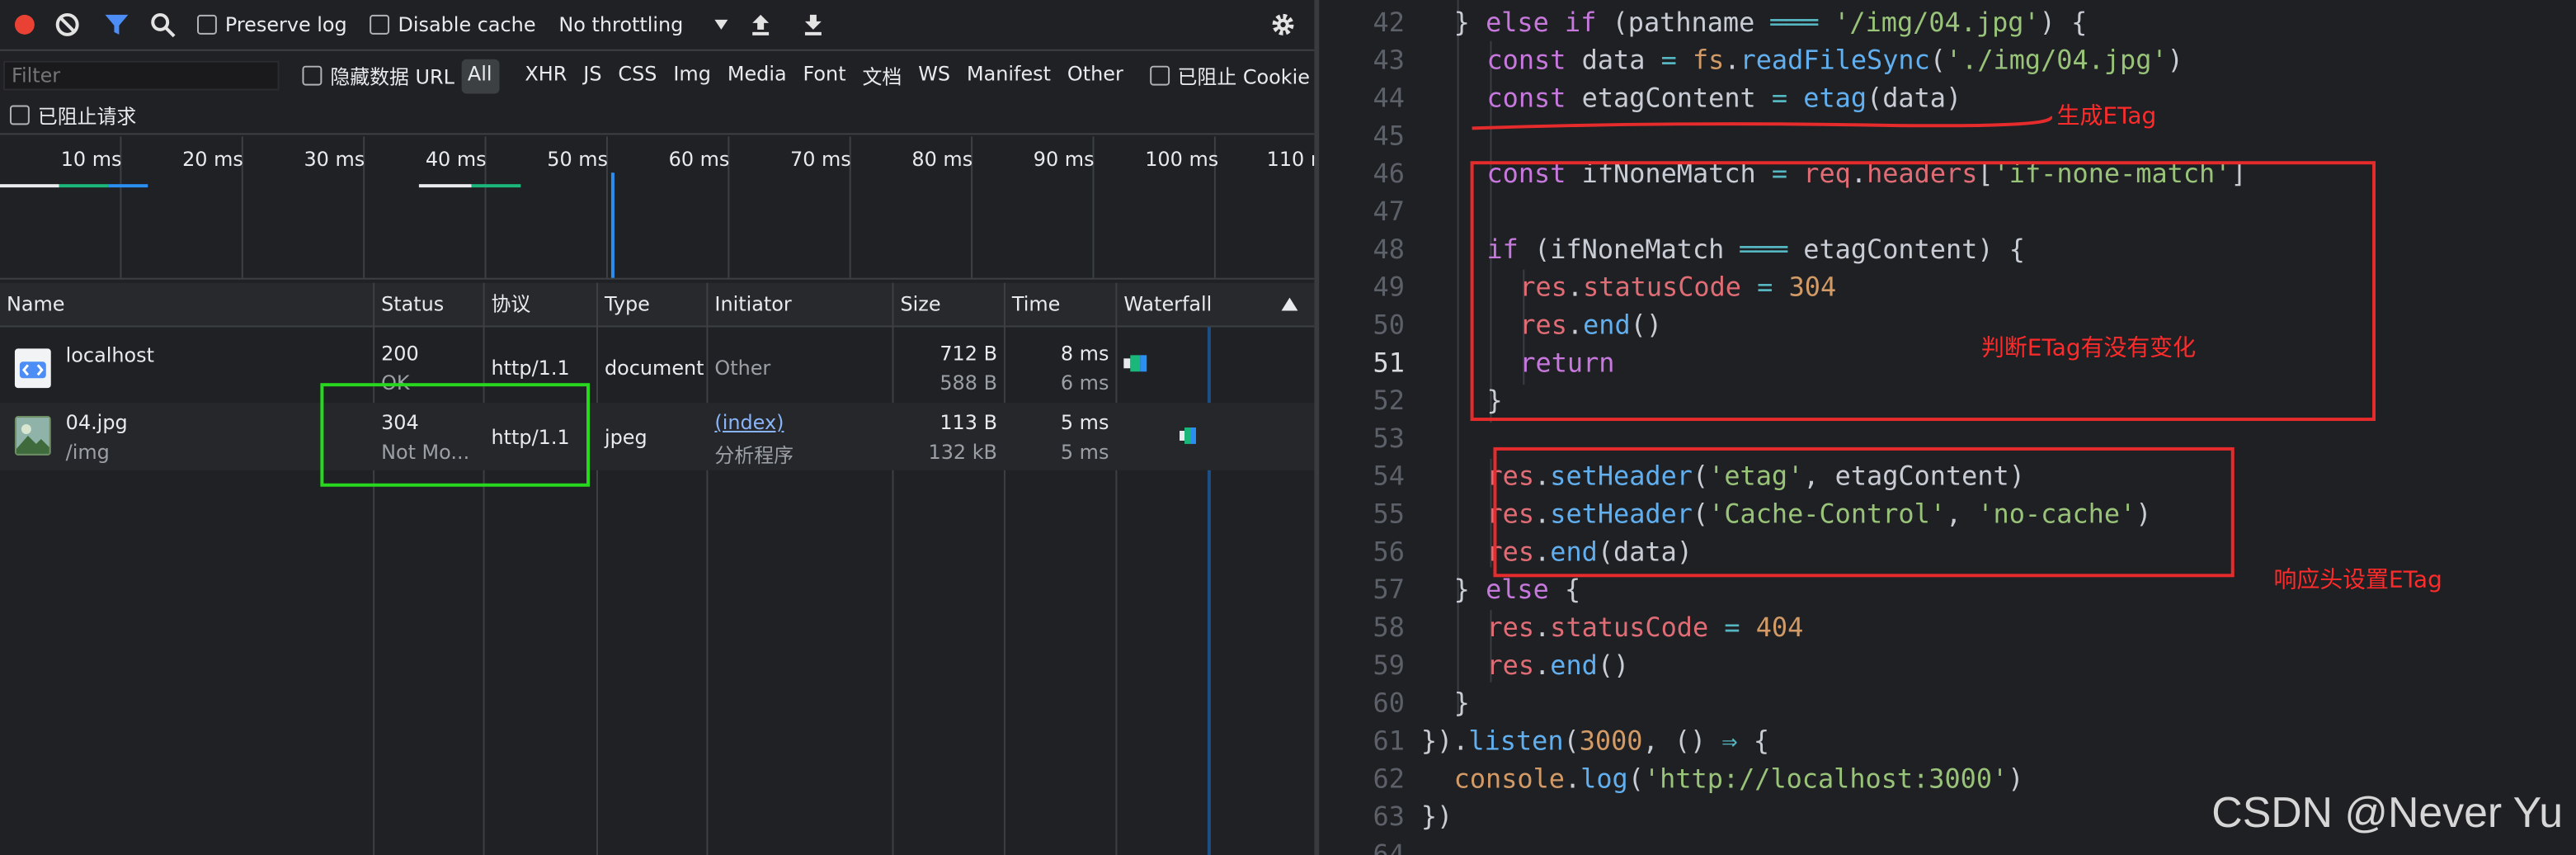 The image size is (2576, 855). I want to click on record-button, so click(25, 25).